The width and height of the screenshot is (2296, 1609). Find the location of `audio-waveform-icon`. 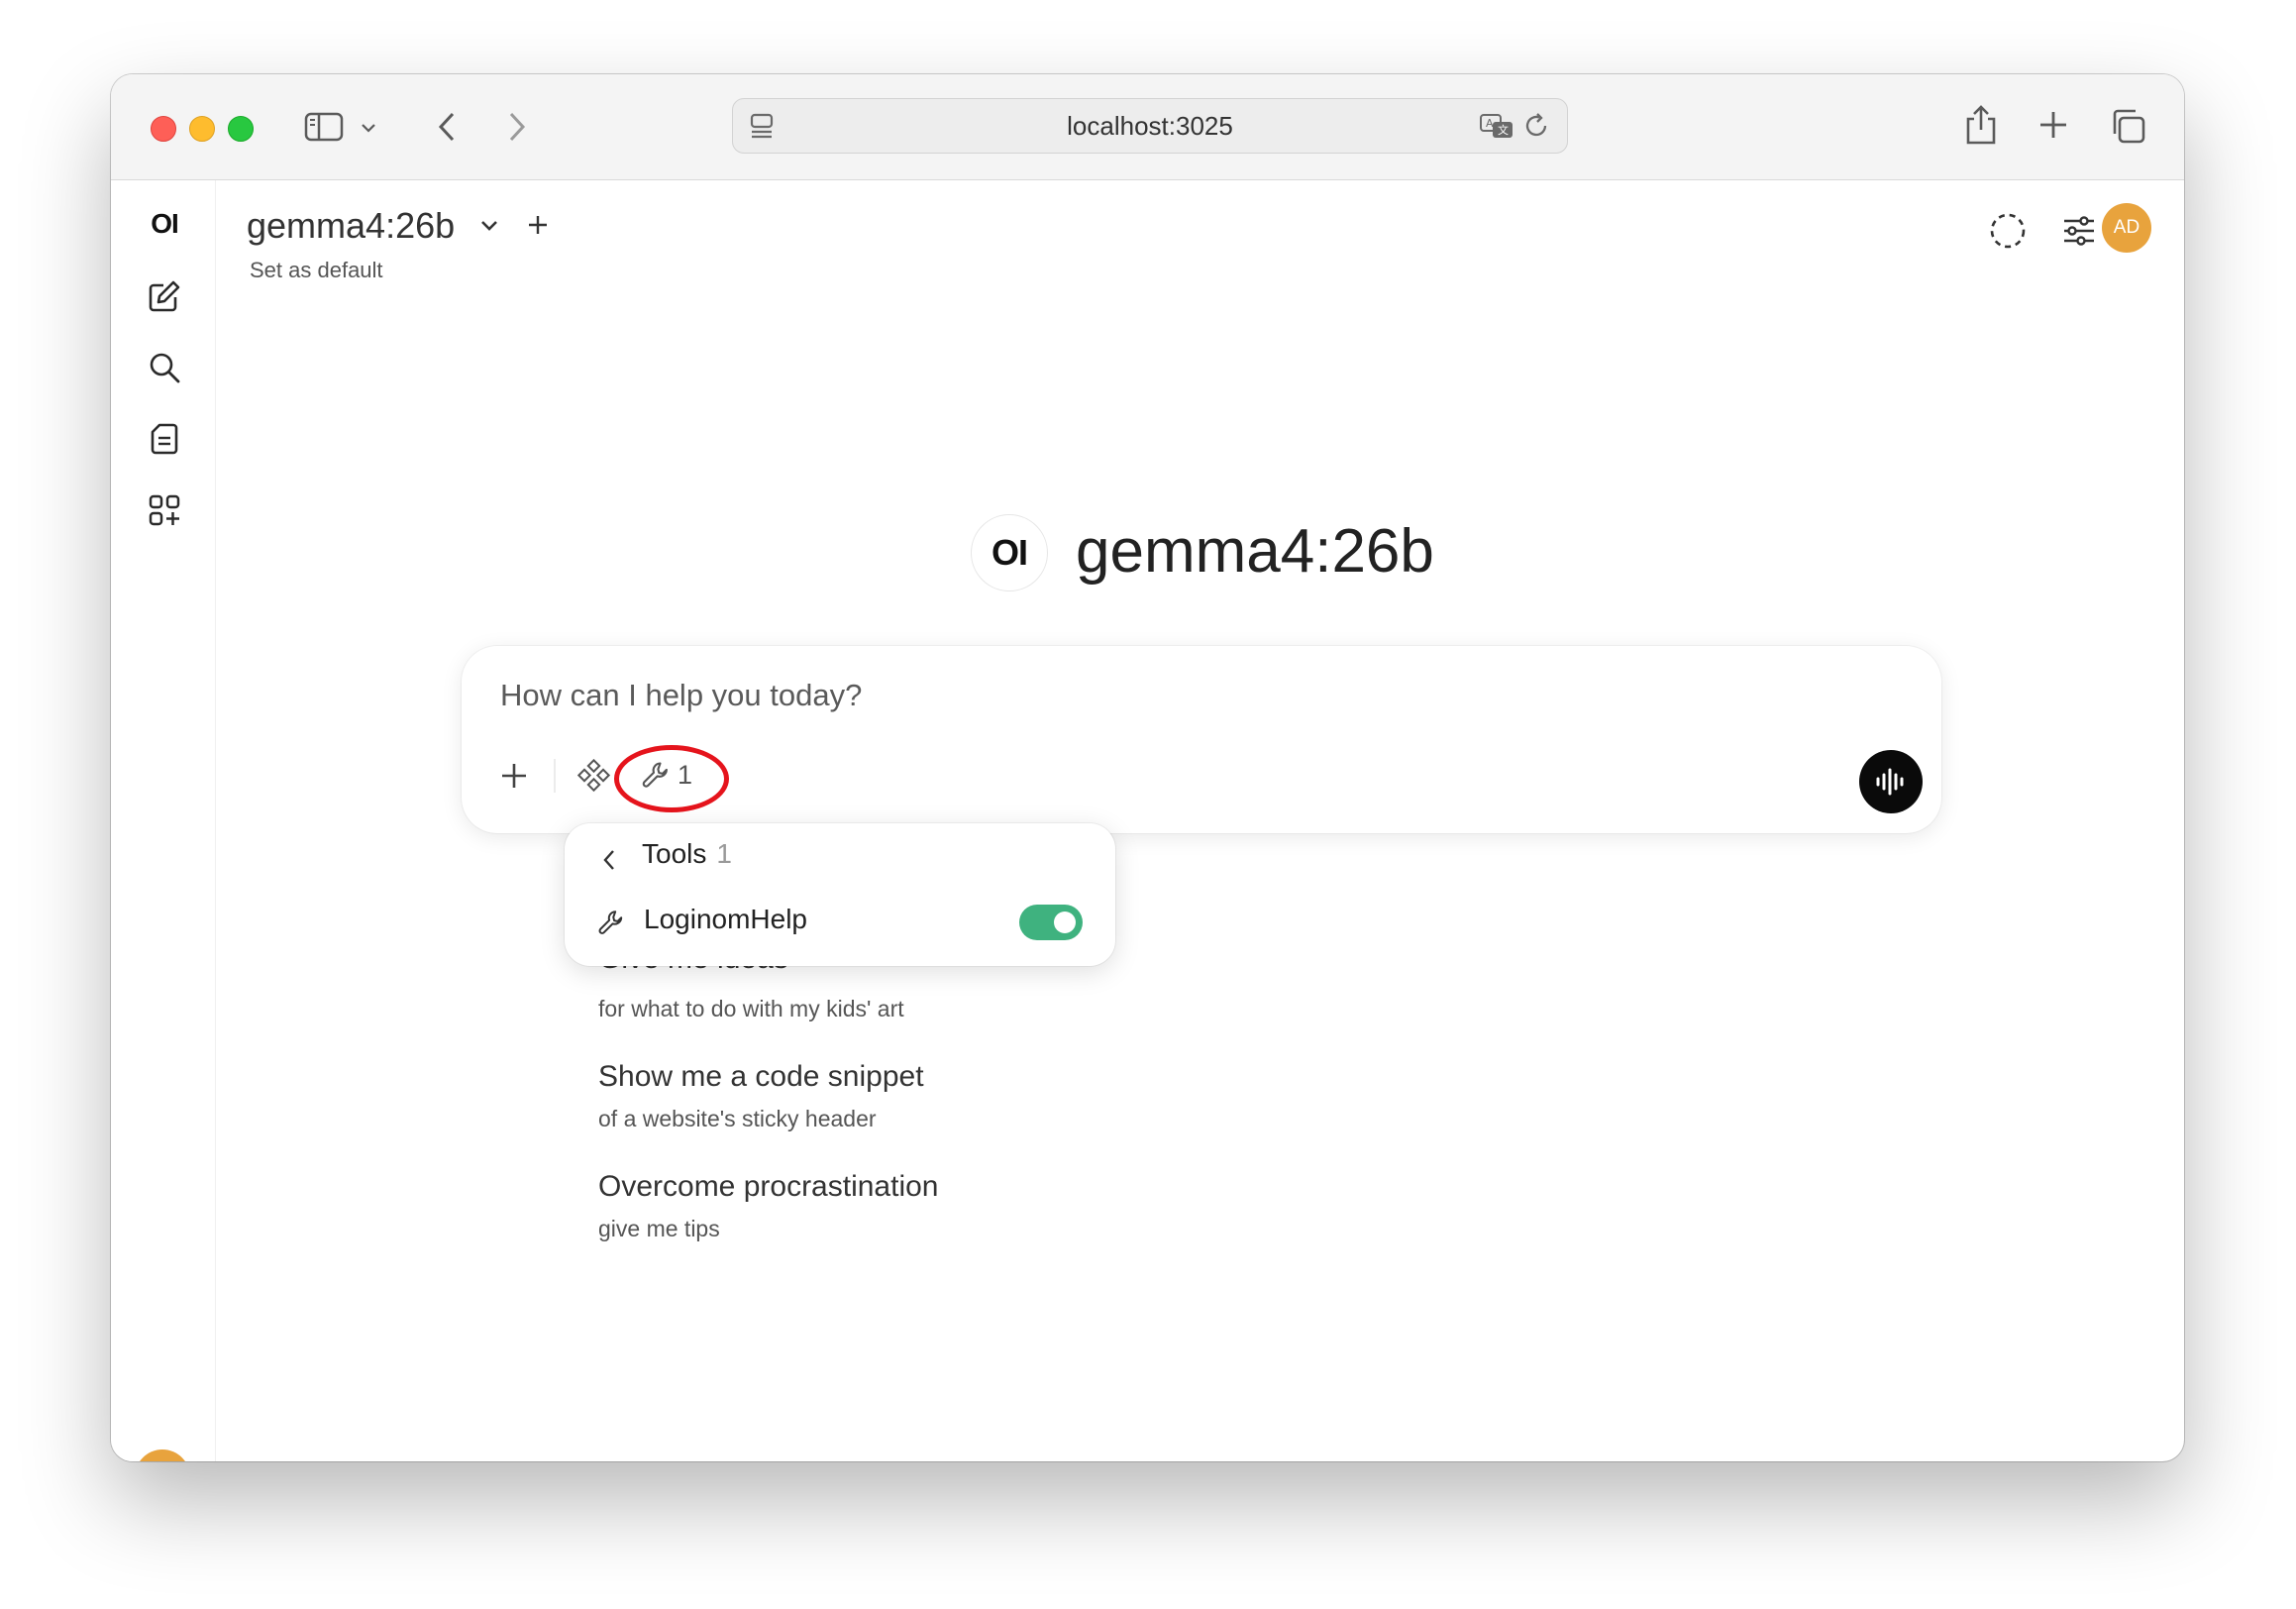

audio-waveform-icon is located at coordinates (1890, 782).